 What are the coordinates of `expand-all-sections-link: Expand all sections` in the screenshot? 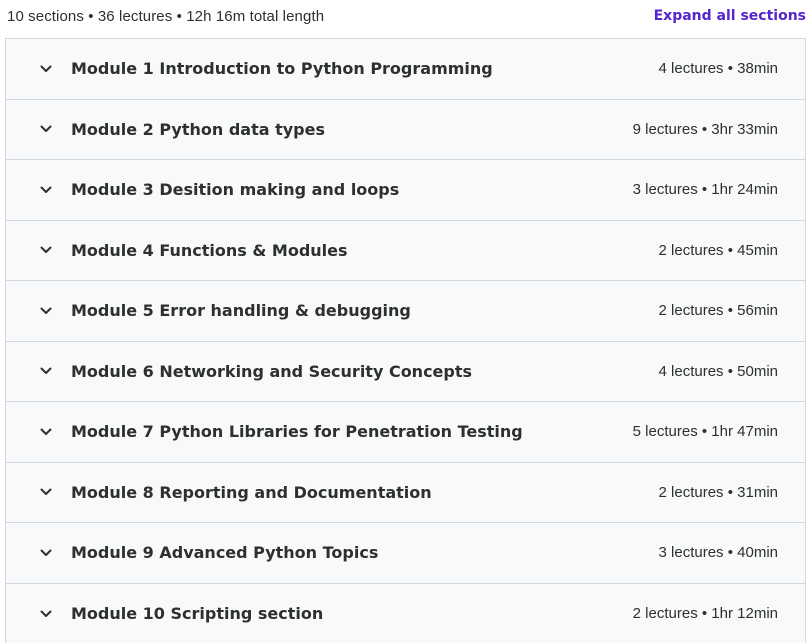 It's located at (730, 16).